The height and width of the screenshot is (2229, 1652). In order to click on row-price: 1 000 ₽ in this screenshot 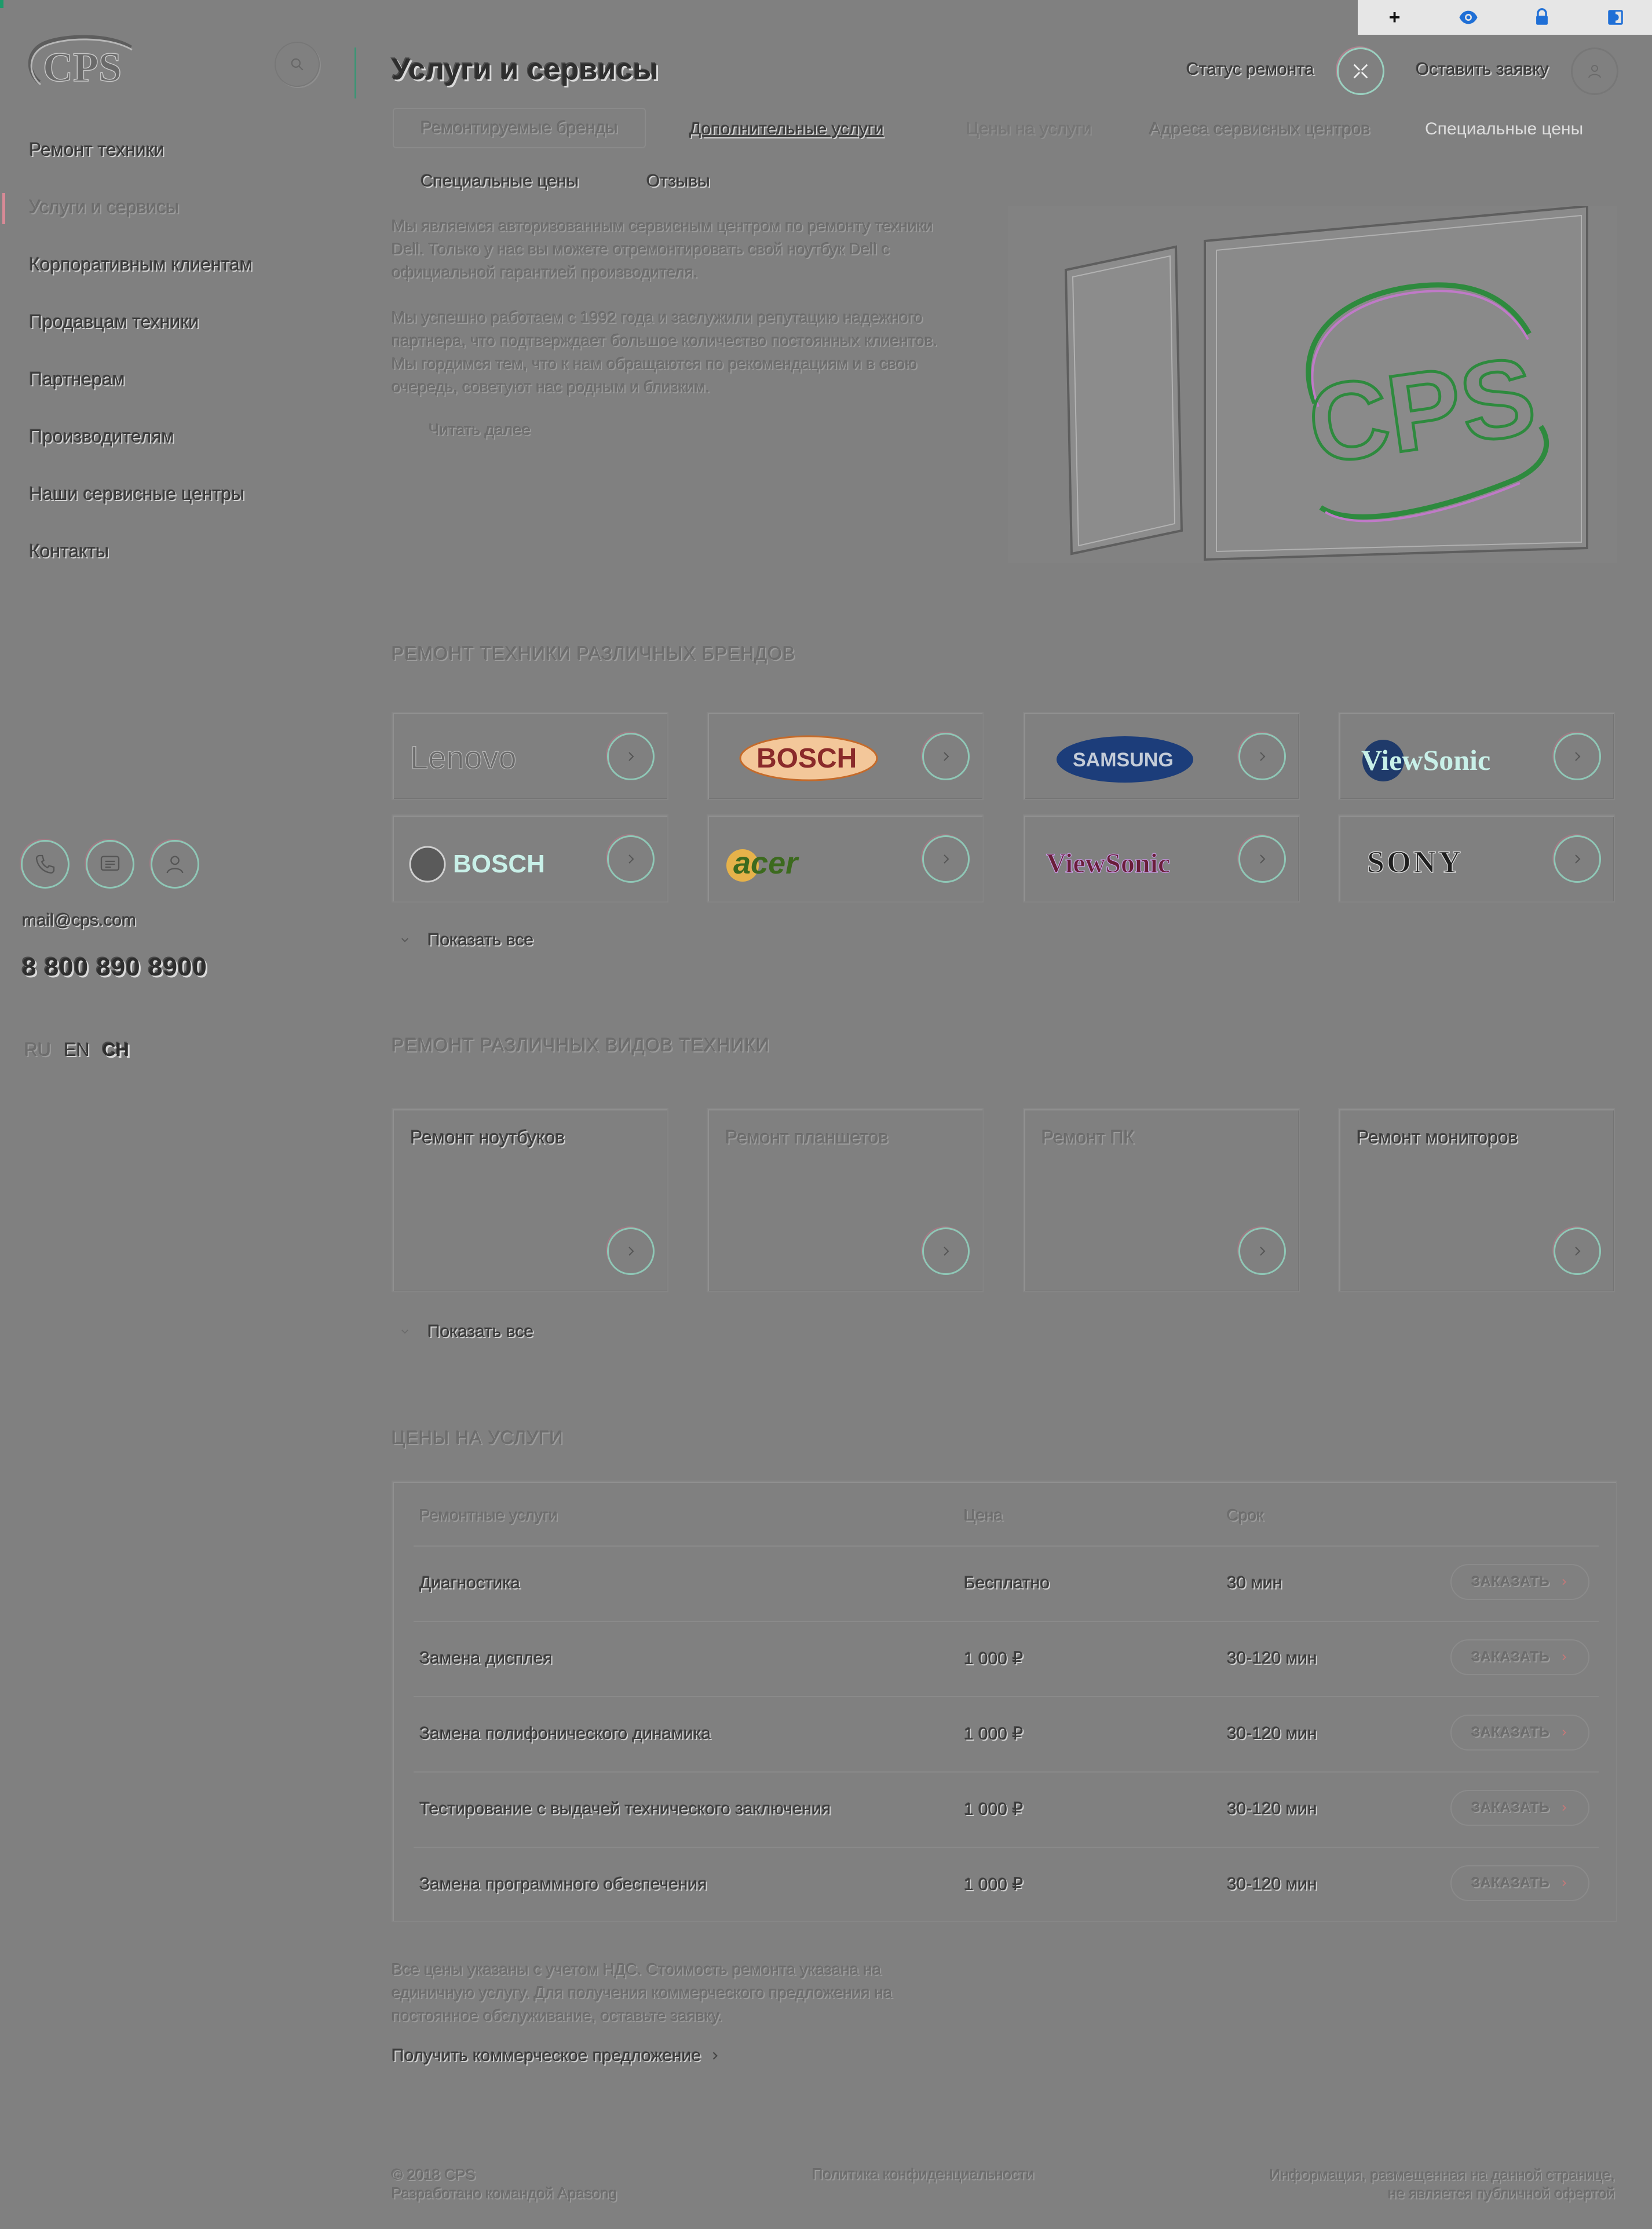, I will do `click(994, 1884)`.